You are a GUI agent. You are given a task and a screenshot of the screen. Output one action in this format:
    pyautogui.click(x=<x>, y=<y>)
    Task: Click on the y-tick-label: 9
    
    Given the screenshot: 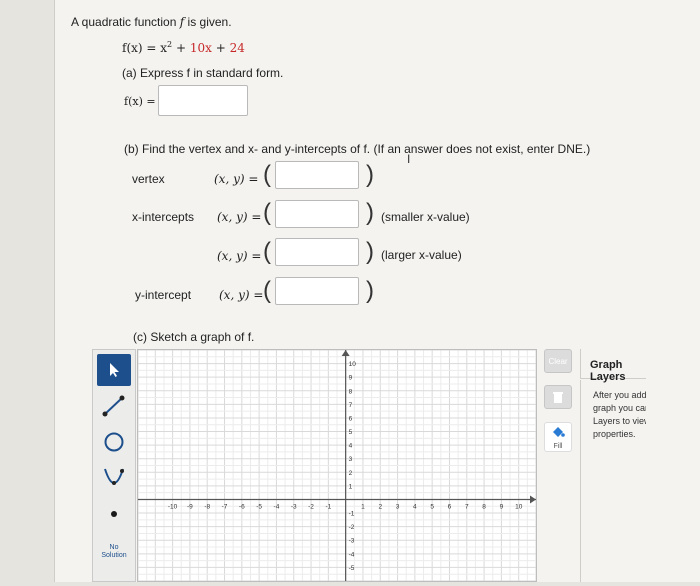 What is the action you would take?
    pyautogui.click(x=351, y=378)
    